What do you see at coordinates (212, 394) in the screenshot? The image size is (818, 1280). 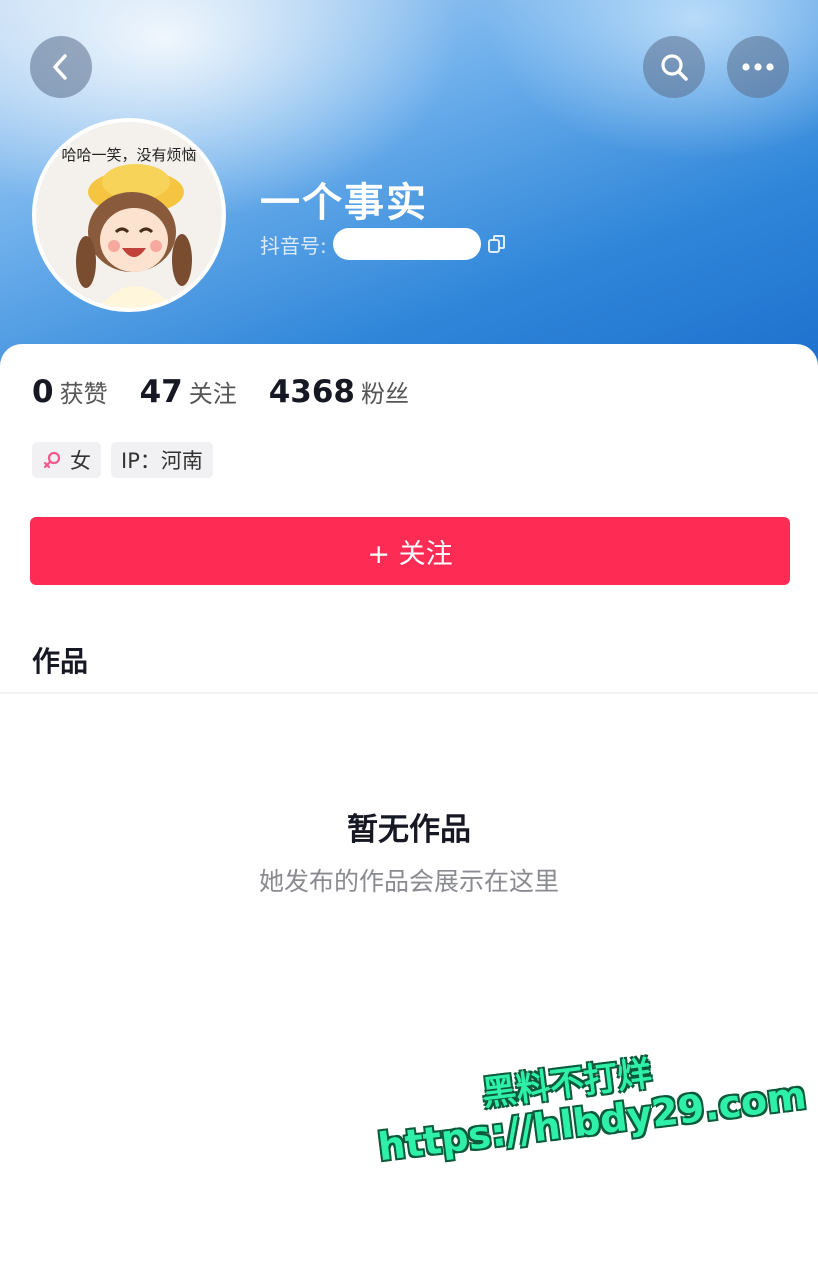 I see `stat-following-label: 关注` at bounding box center [212, 394].